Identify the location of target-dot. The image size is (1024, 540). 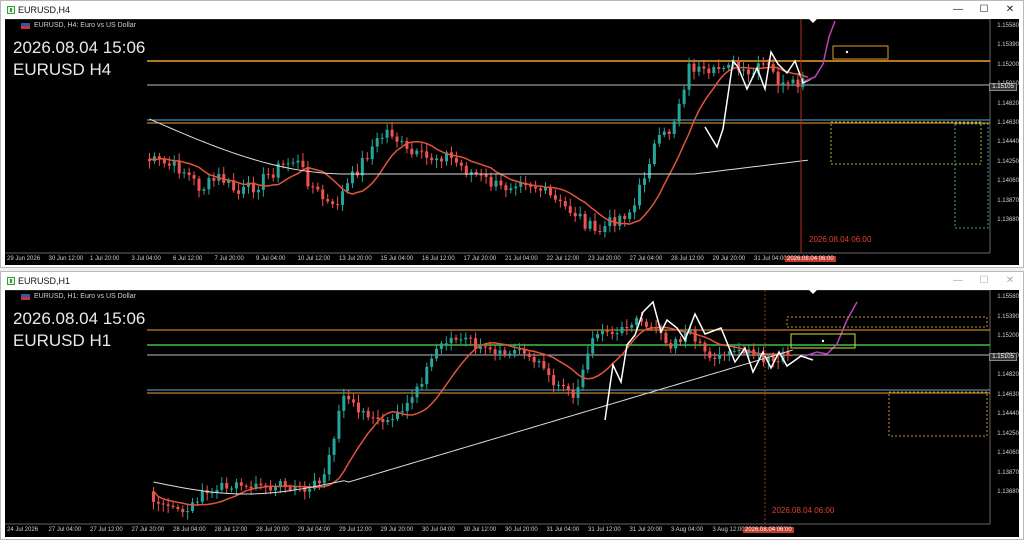
(847, 52).